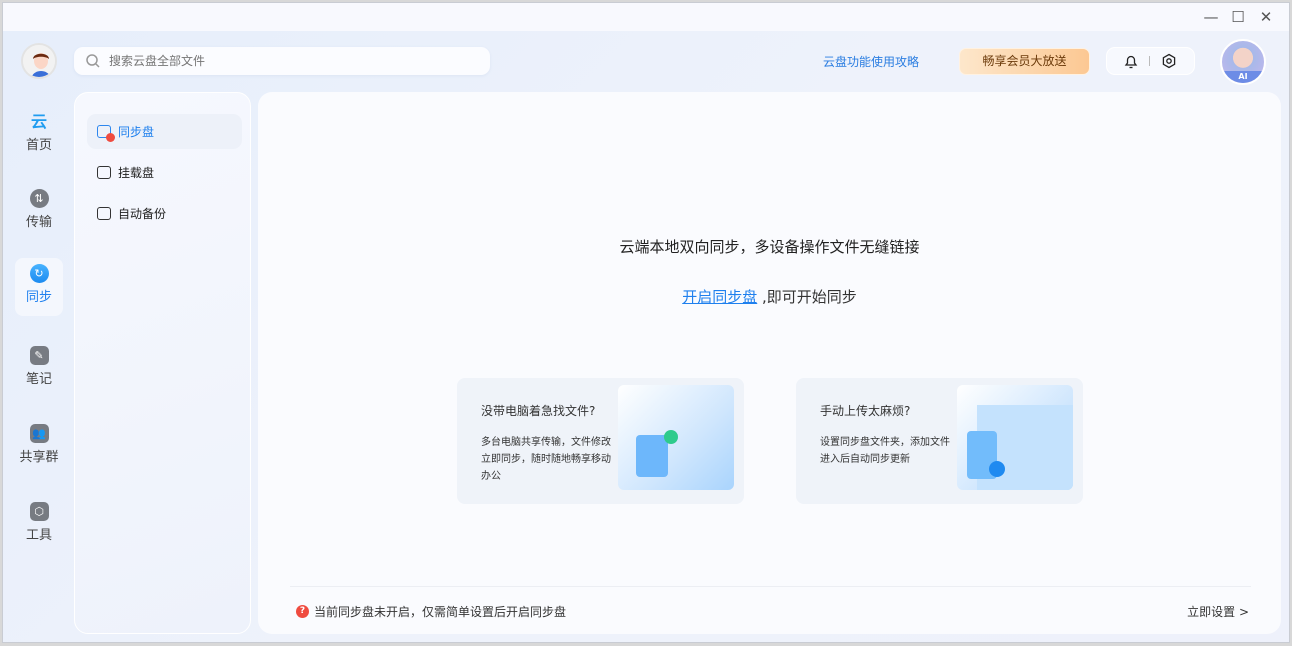  I want to click on box-icon: ⬡, so click(39, 511).